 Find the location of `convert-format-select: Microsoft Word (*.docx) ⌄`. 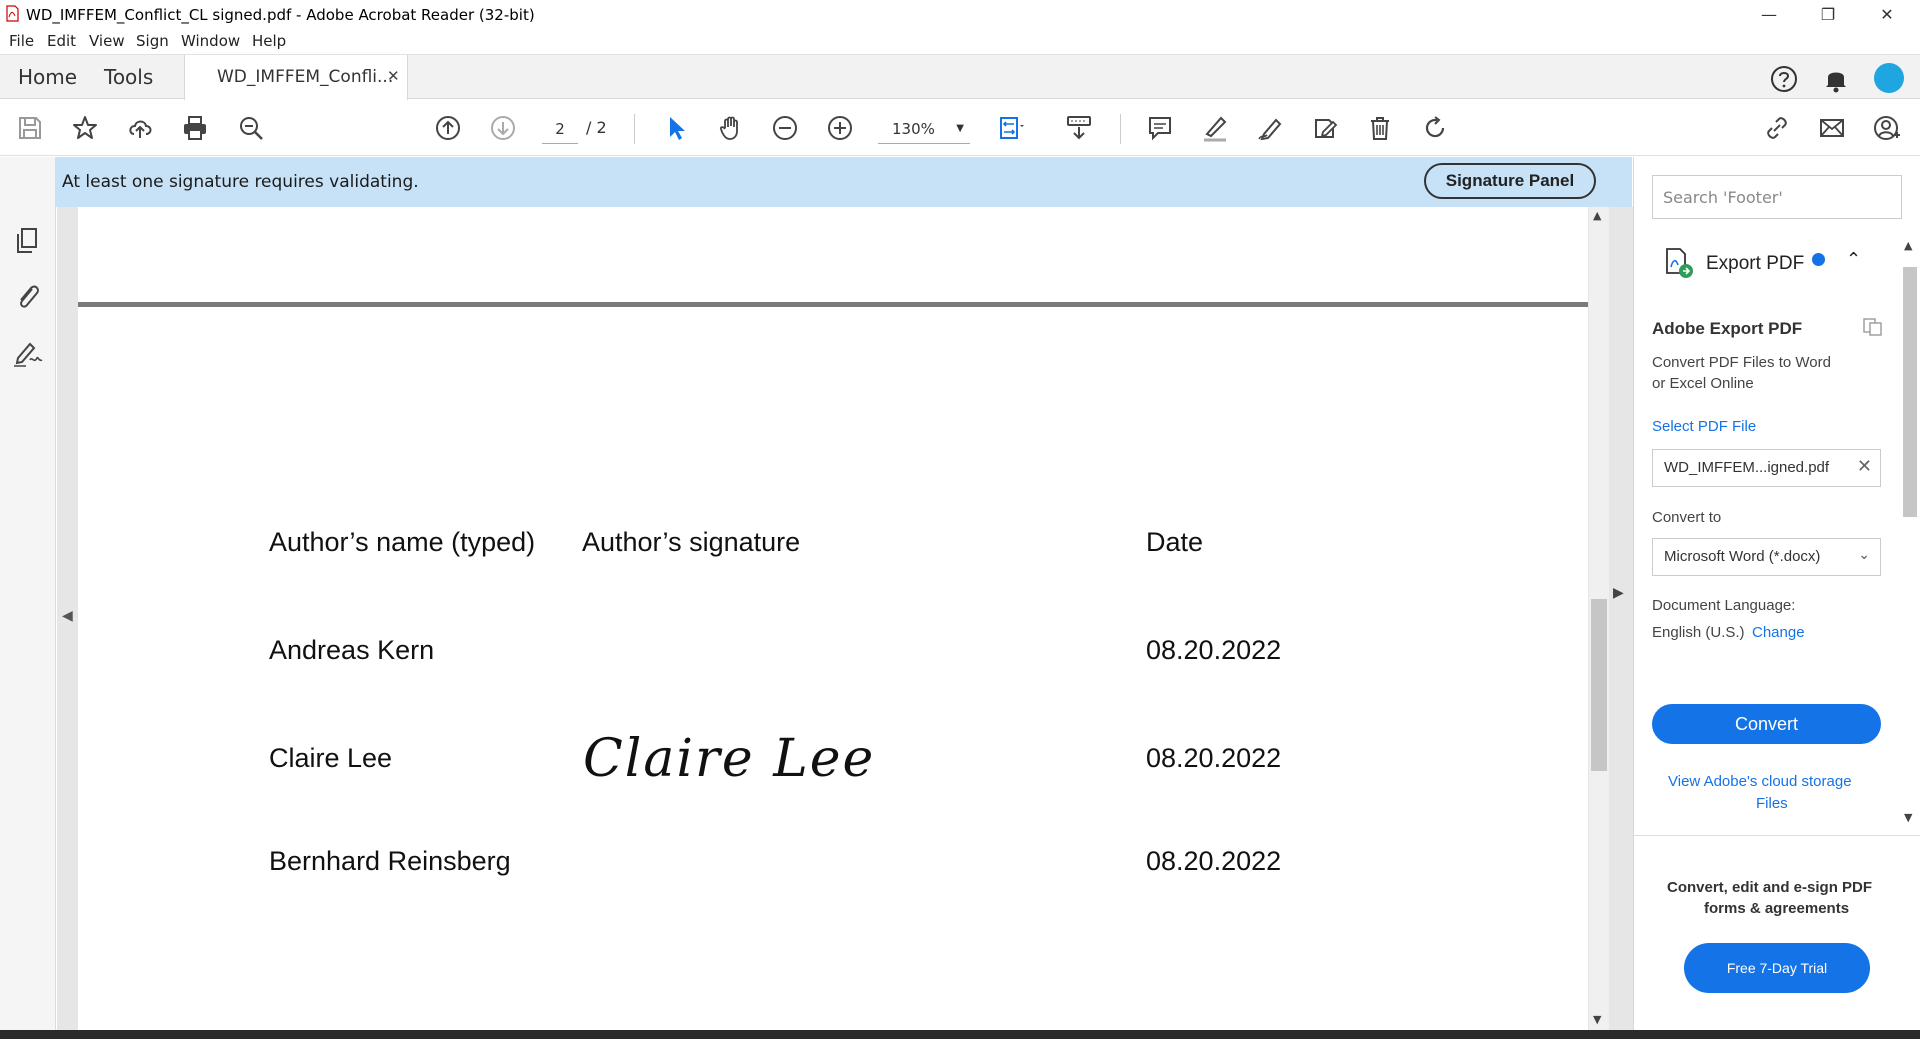

convert-format-select: Microsoft Word (*.docx) ⌄ is located at coordinates (1766, 557).